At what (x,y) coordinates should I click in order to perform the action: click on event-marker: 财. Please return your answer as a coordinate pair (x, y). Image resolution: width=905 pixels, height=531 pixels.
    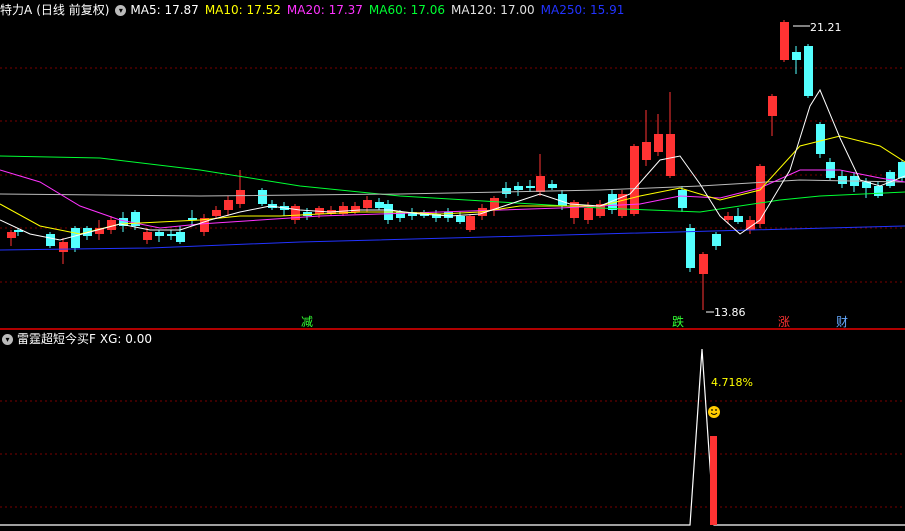
    Looking at the image, I should click on (842, 322).